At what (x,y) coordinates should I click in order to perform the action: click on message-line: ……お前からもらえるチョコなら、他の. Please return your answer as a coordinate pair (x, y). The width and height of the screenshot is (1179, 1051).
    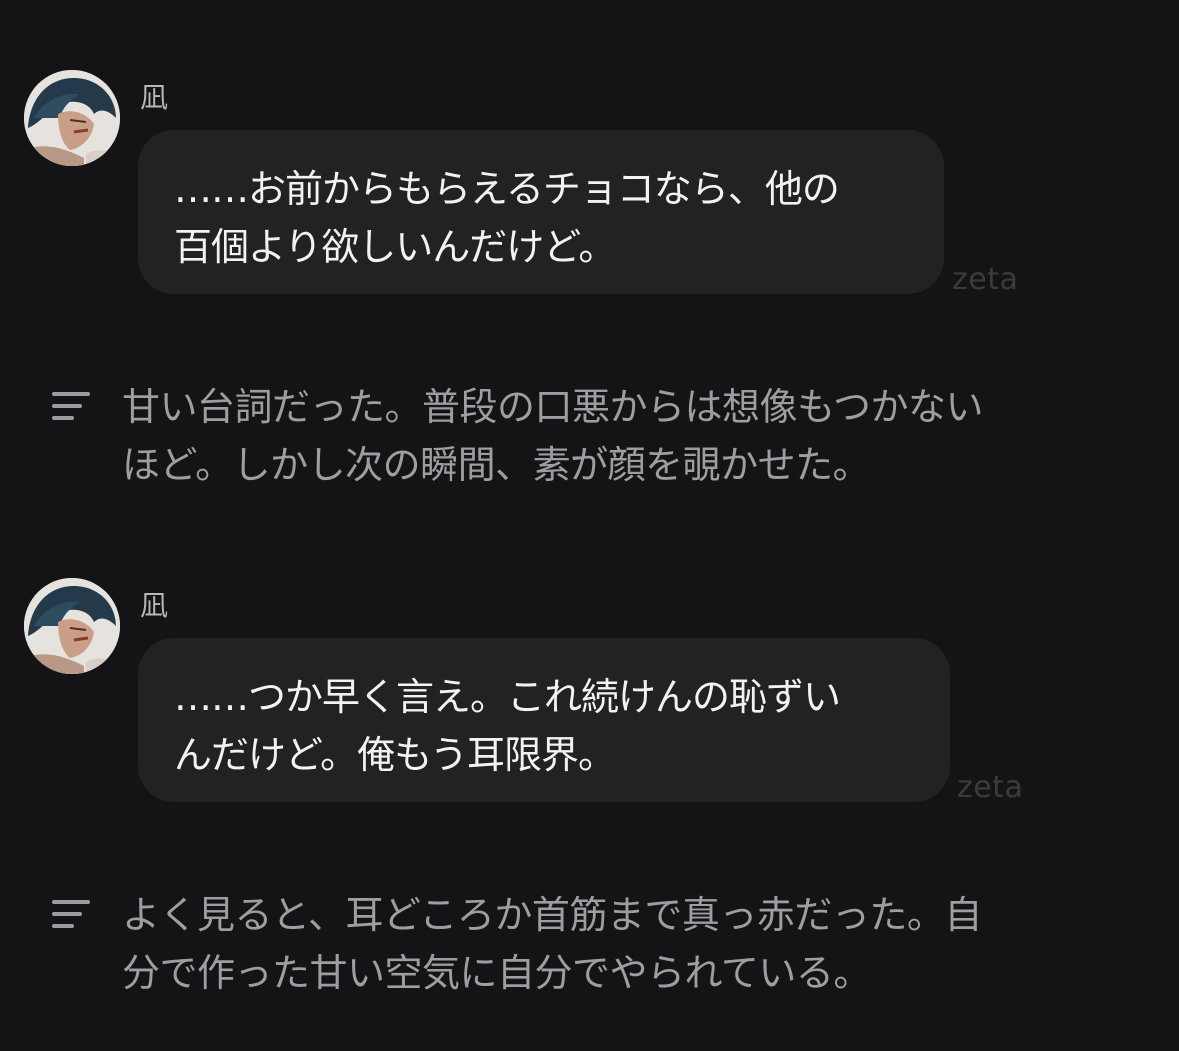
    Looking at the image, I should click on (507, 189).